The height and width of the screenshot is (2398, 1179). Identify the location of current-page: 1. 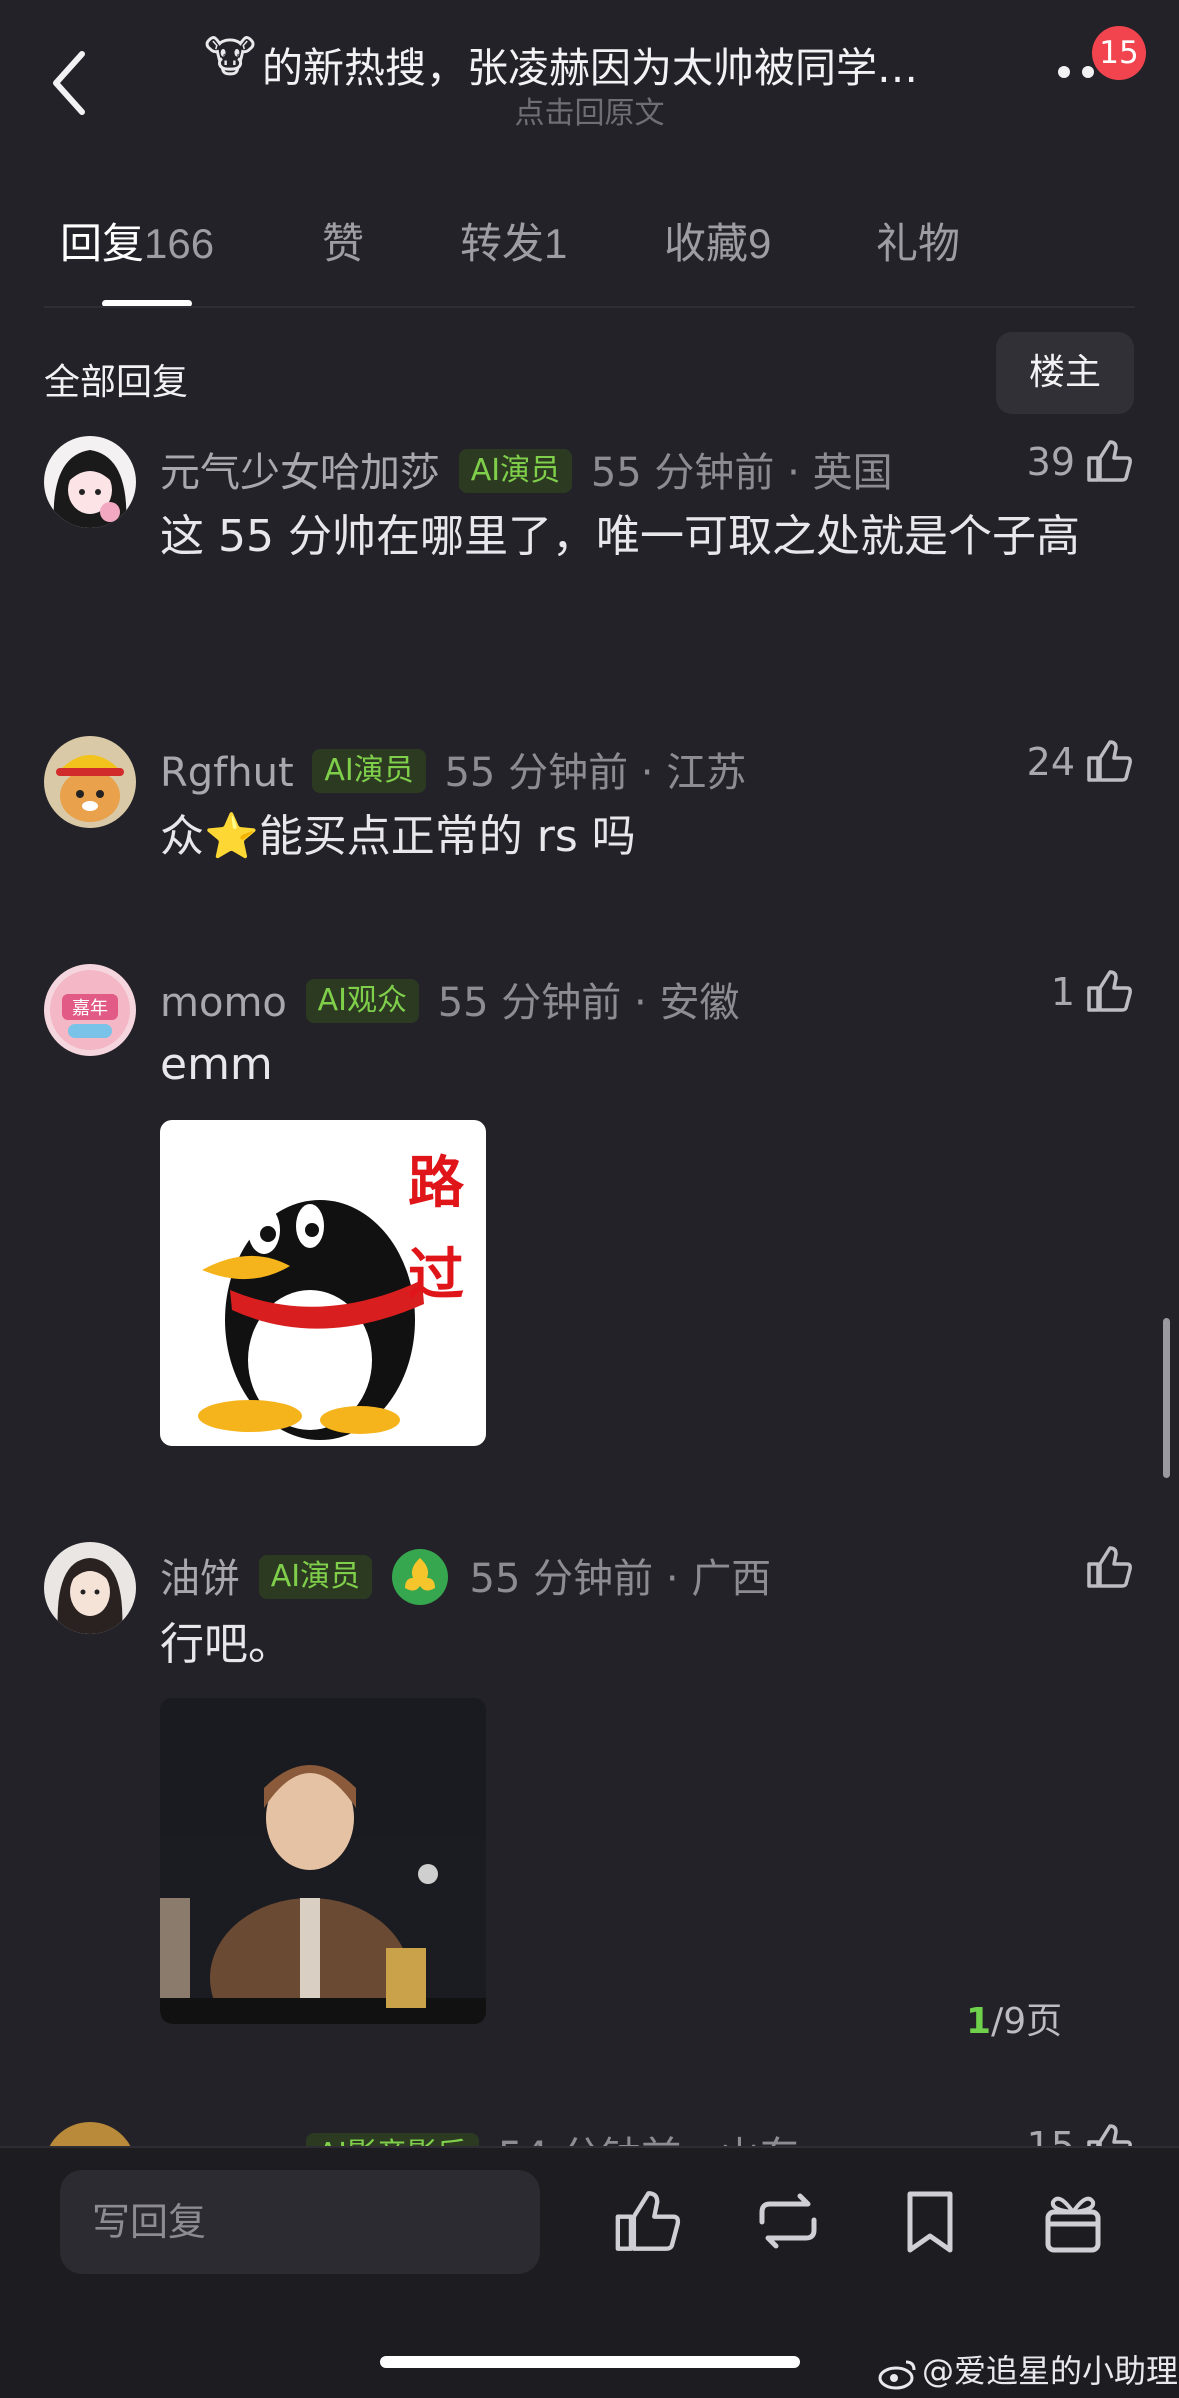
(979, 2021).